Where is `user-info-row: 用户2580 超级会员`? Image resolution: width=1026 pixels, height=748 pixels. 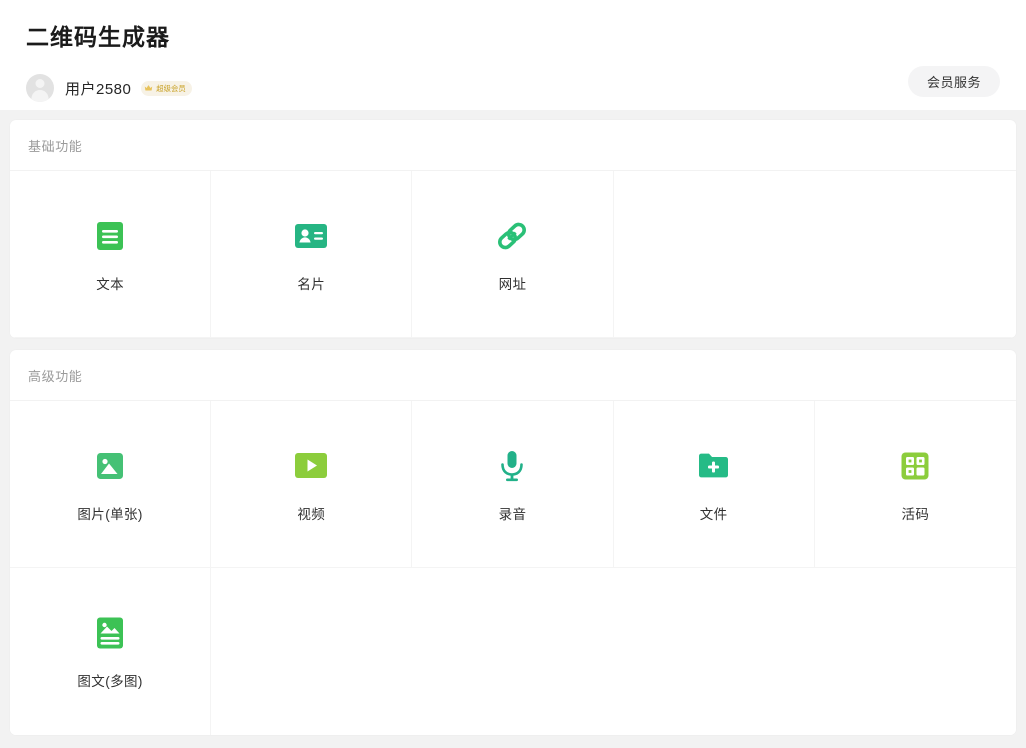 user-info-row: 用户2580 超级会员 is located at coordinates (513, 88).